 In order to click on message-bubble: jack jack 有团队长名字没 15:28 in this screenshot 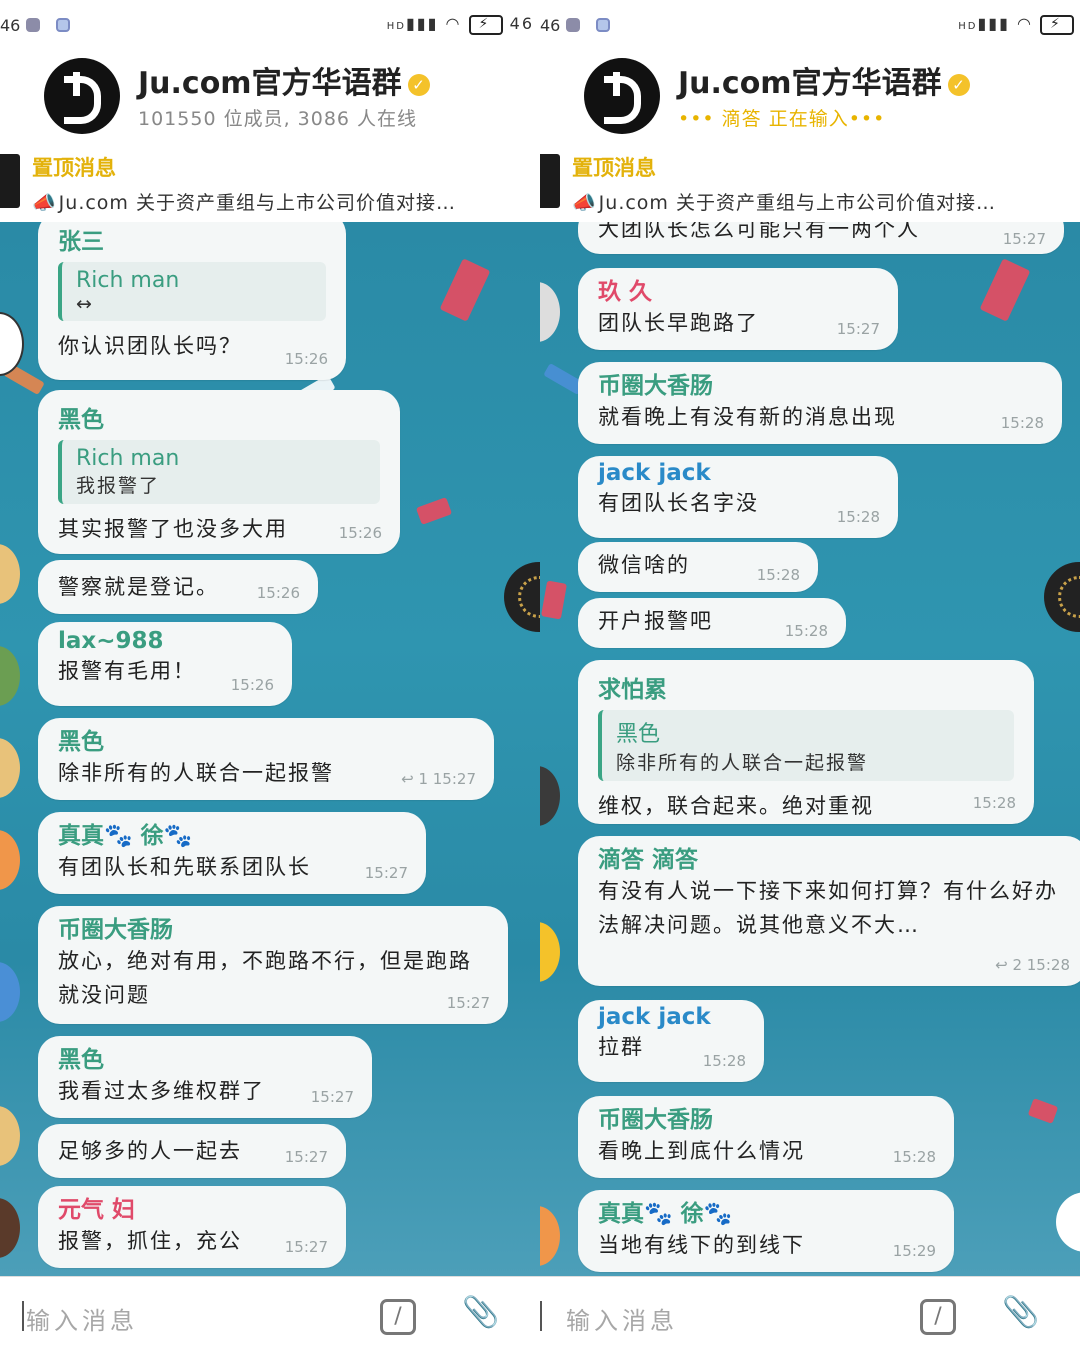, I will do `click(738, 497)`.